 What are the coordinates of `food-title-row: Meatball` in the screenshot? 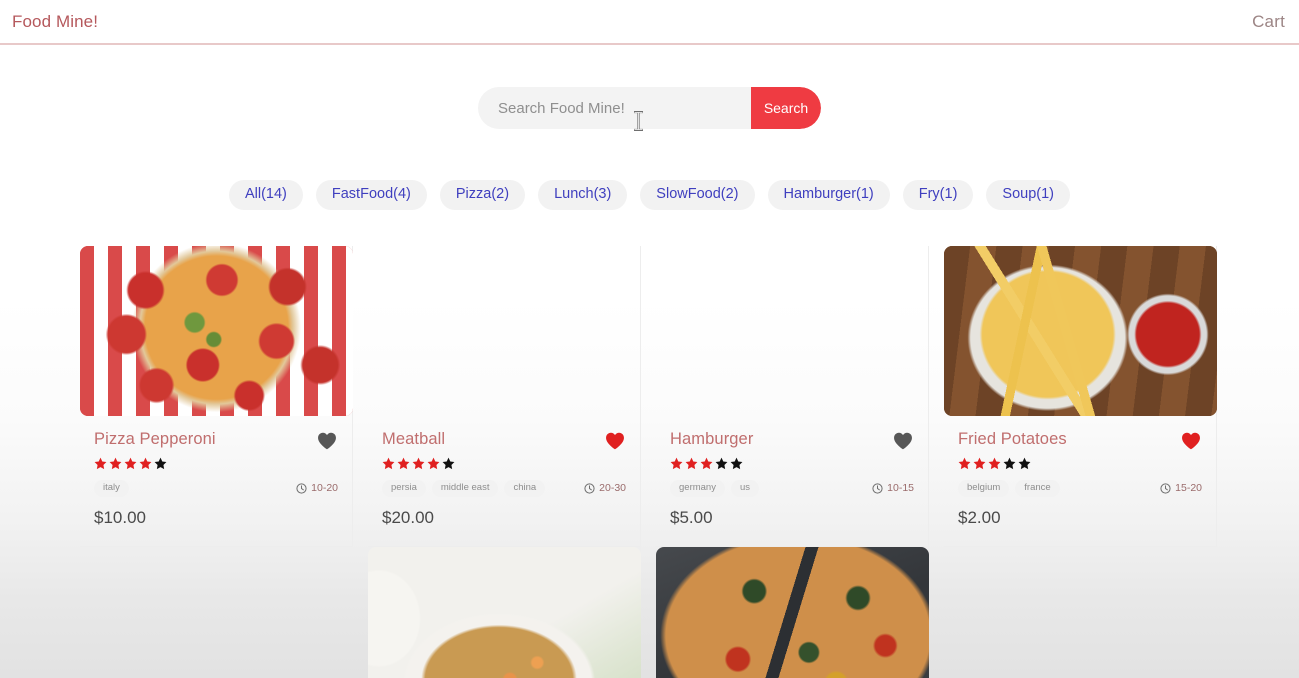 It's located at (504, 440).